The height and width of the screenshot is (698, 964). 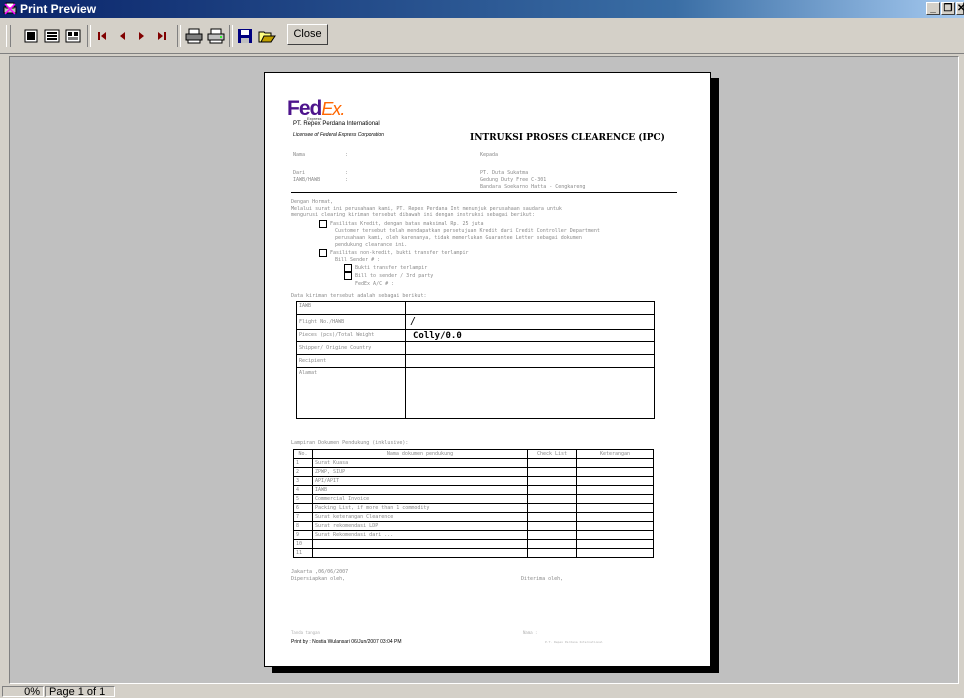 I want to click on lampiran-doc: Surat Kuasa, so click(x=420, y=463).